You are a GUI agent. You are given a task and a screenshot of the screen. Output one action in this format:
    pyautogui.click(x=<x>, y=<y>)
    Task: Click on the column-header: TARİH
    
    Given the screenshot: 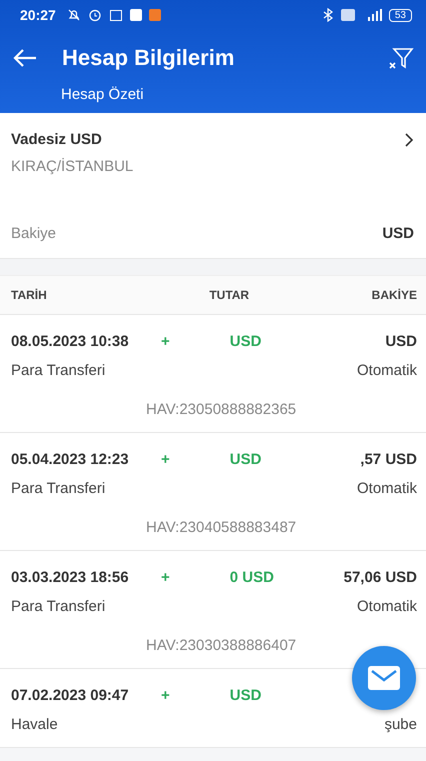 What is the action you would take?
    pyautogui.click(x=29, y=295)
    